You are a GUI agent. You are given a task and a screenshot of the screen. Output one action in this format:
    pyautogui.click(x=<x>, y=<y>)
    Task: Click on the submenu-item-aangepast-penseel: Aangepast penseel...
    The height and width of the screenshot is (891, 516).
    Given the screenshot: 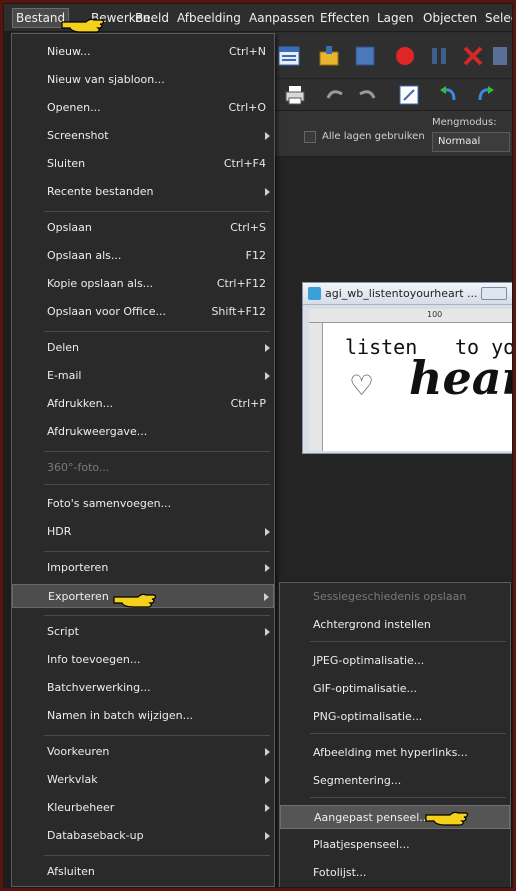 What is the action you would take?
    pyautogui.click(x=395, y=817)
    